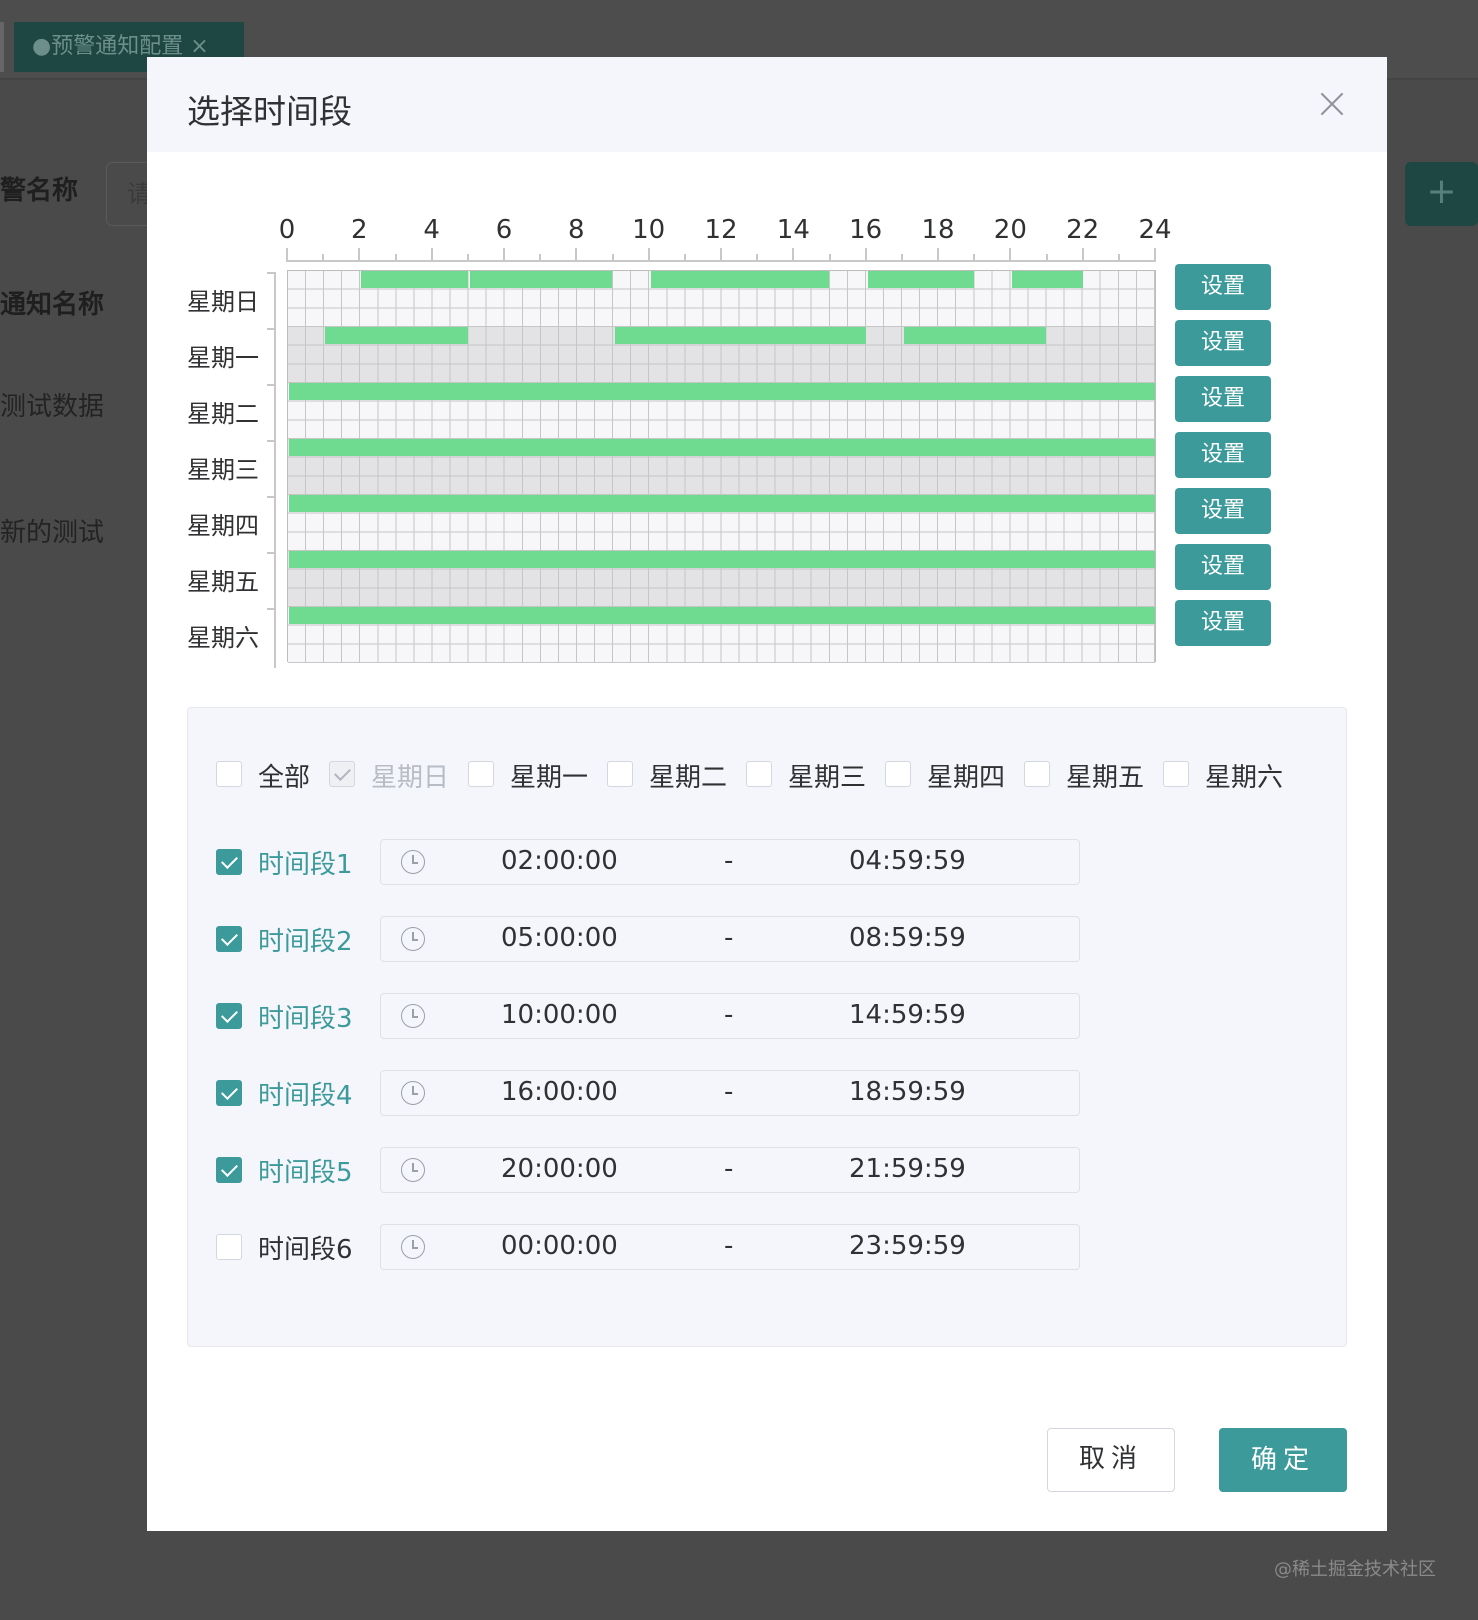  What do you see at coordinates (1010, 230) in the screenshot?
I see `hour-label: 20` at bounding box center [1010, 230].